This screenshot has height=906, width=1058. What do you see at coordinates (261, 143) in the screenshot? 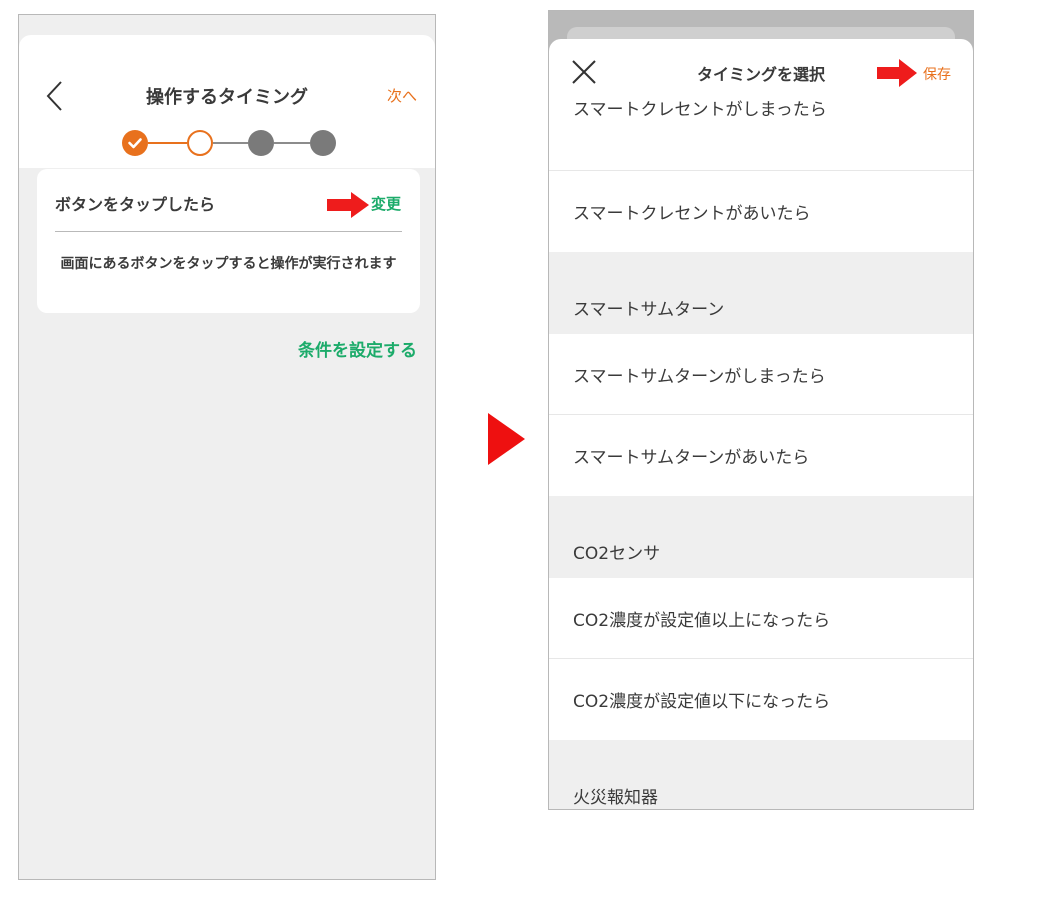
I see `step-3-pending` at bounding box center [261, 143].